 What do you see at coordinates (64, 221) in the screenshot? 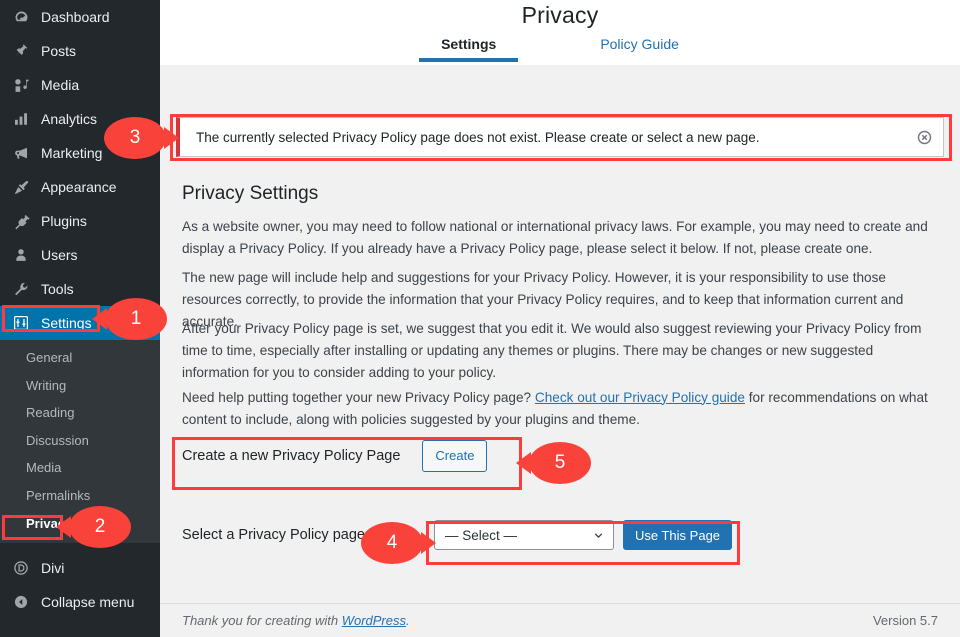
I see `sidebar-item-label: Plugins` at bounding box center [64, 221].